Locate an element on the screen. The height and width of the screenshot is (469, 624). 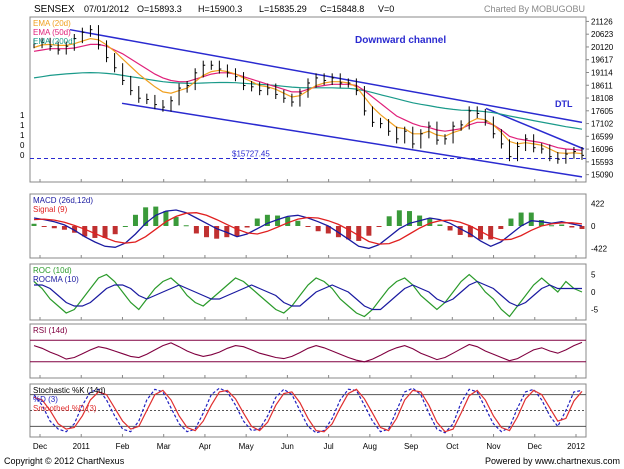
credit-label: Charted By MOBUGOBU is located at coordinates (534, 9).